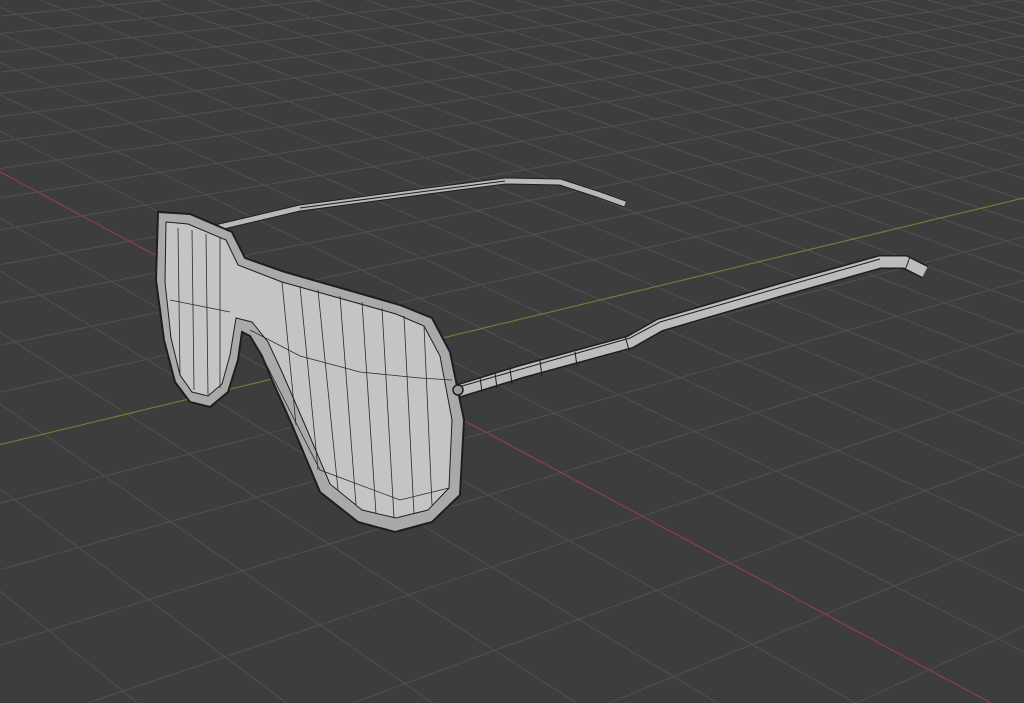 This screenshot has width=1024, height=703. What do you see at coordinates (690, 327) in the screenshot?
I see `temple-front` at bounding box center [690, 327].